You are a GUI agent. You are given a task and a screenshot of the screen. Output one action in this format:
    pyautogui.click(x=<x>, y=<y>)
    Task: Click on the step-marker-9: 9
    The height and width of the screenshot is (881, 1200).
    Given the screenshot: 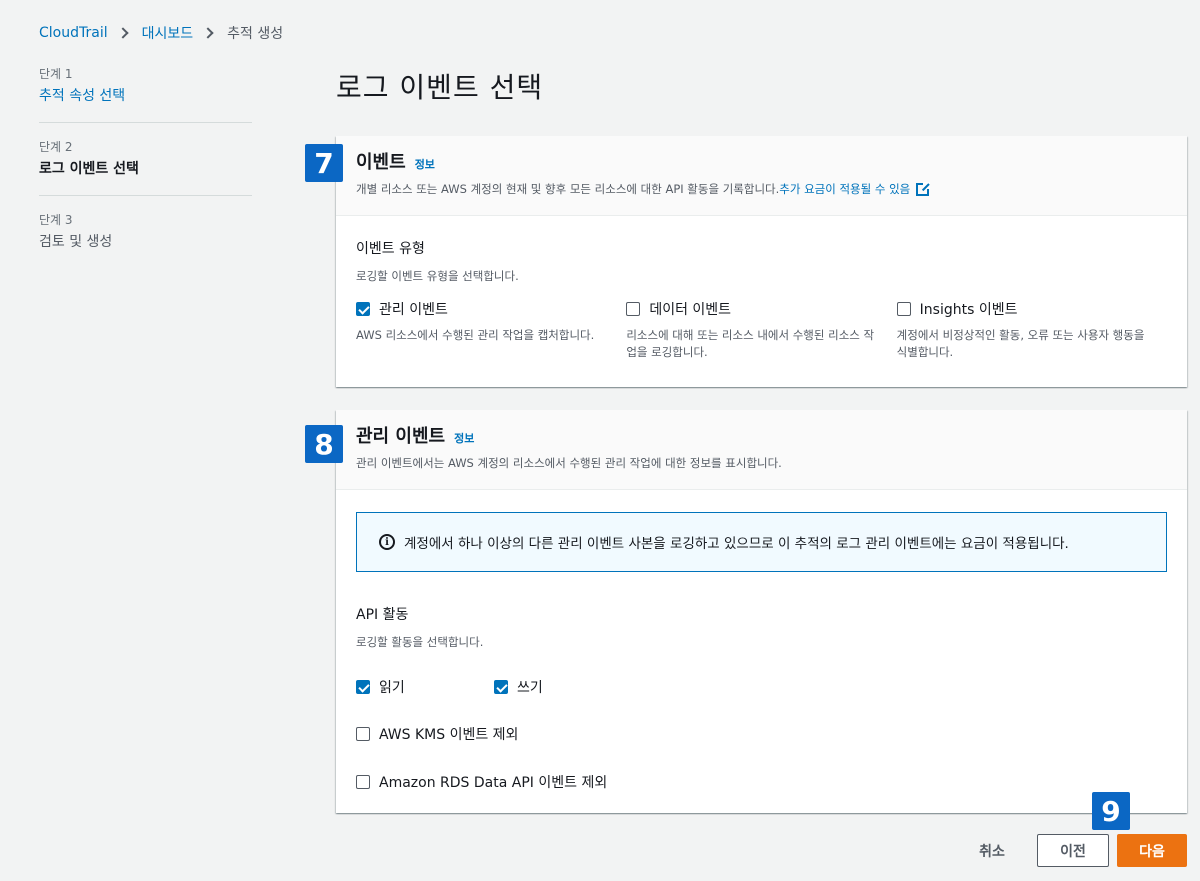 What is the action you would take?
    pyautogui.click(x=1111, y=811)
    